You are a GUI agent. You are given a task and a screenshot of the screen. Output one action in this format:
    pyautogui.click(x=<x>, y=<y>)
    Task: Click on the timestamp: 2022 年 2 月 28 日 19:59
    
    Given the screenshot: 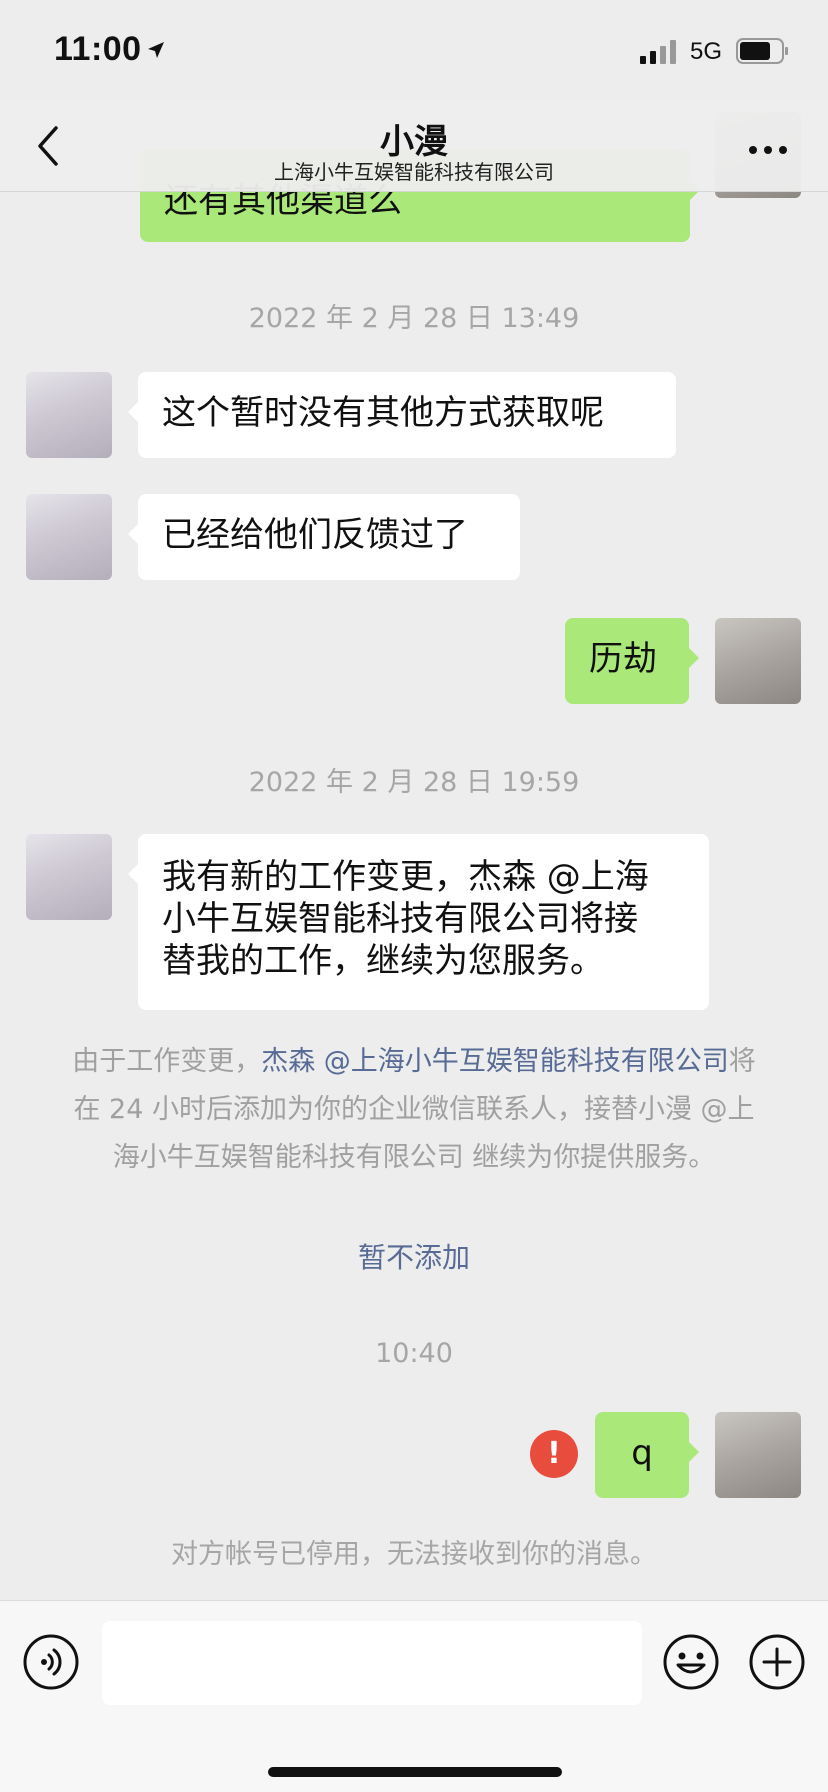 What is the action you would take?
    pyautogui.click(x=414, y=782)
    